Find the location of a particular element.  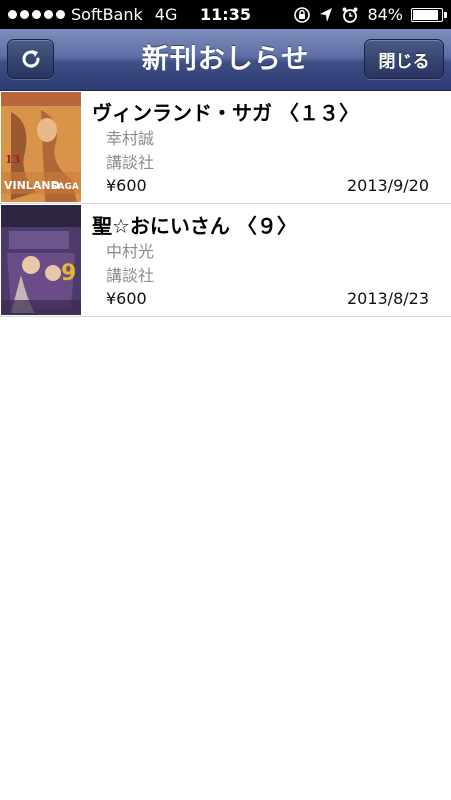

book-release-date: 2013/9/20 is located at coordinates (387, 185).